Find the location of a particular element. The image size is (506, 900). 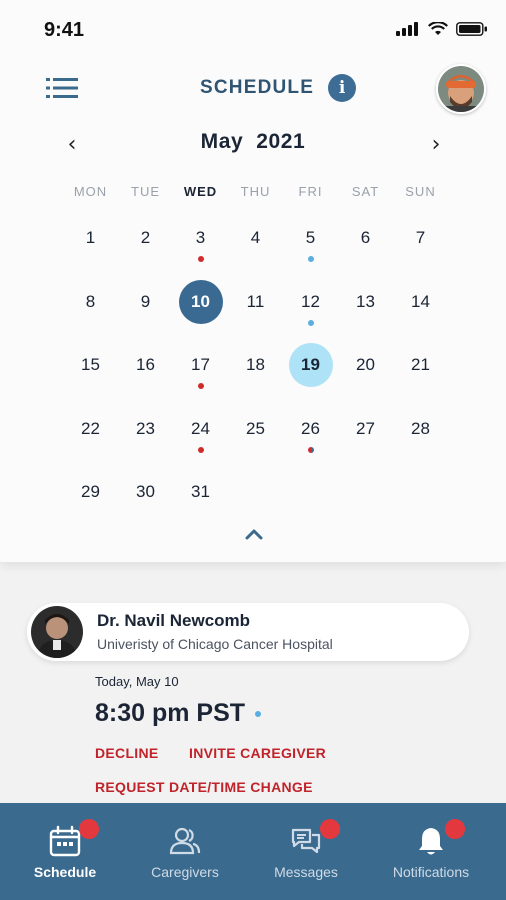

nav-messages: Messages is located at coordinates (306, 851).